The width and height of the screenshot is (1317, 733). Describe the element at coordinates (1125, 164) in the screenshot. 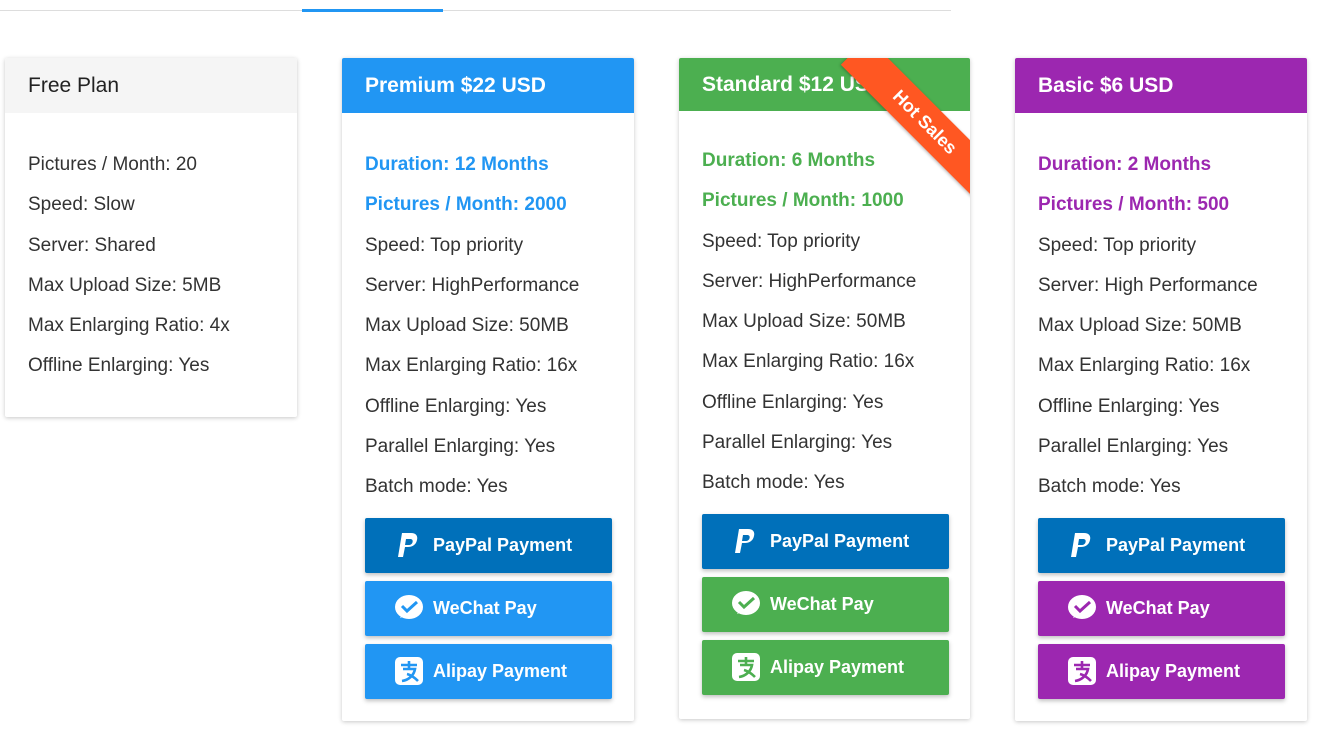

I see `feature-duration: Duration: 2 Months` at that location.